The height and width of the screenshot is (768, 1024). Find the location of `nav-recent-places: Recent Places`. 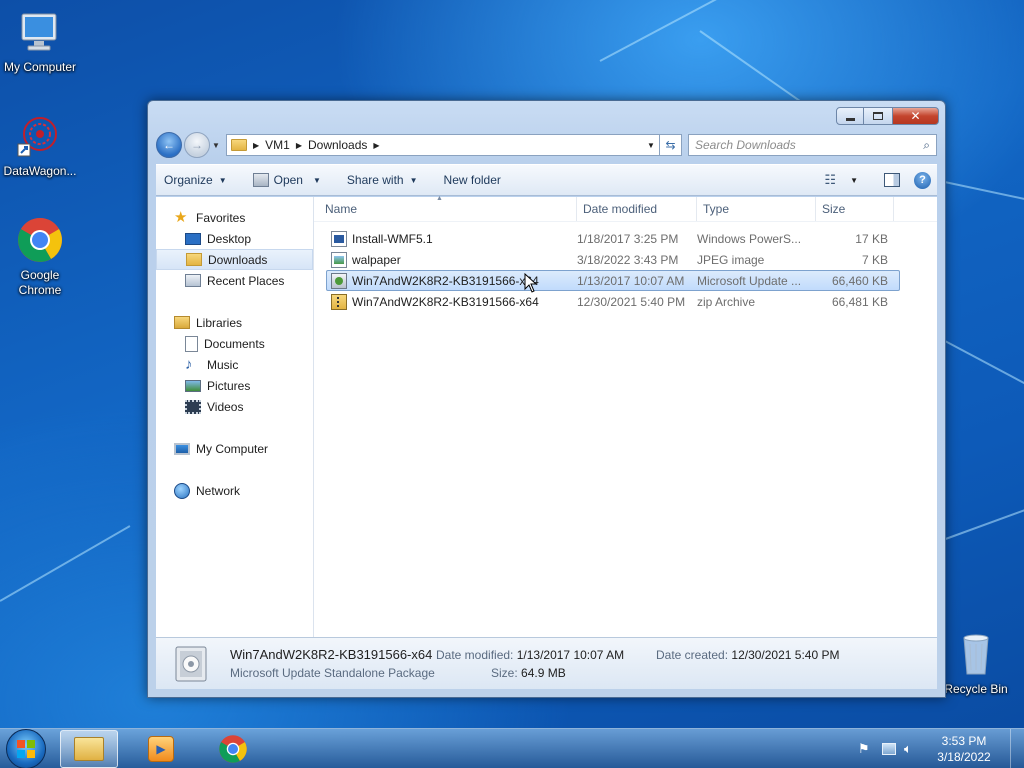

nav-recent-places: Recent Places is located at coordinates (234, 280).